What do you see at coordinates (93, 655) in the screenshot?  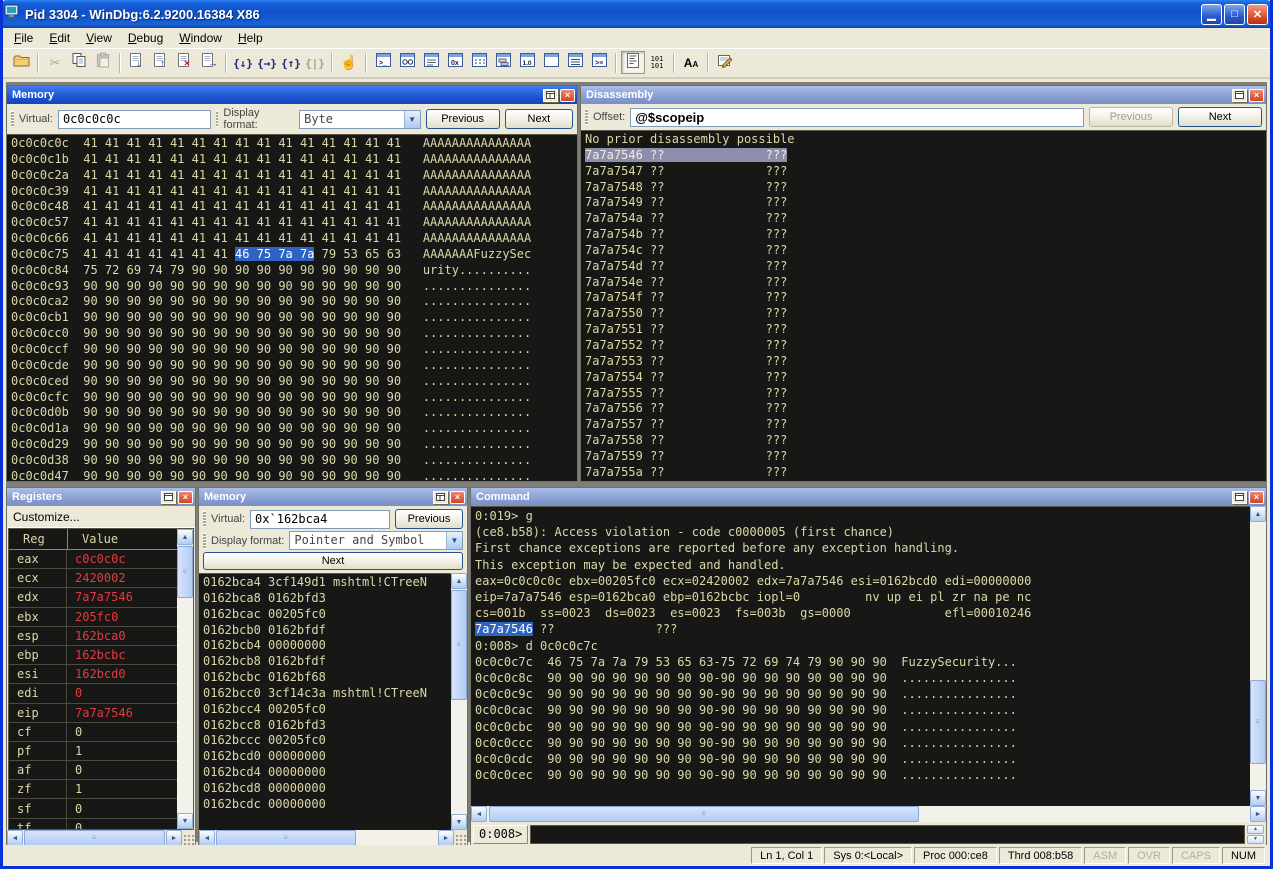 I see `register-row: ebp 162bcbc` at bounding box center [93, 655].